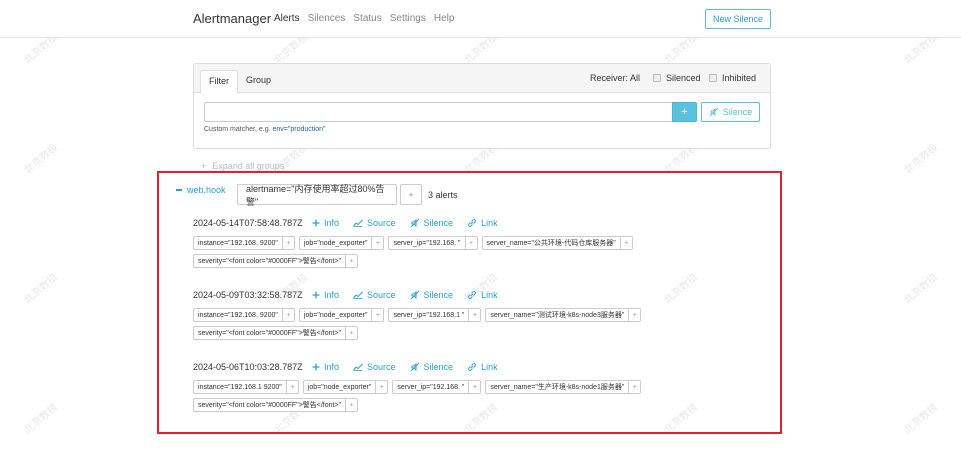 This screenshot has height=455, width=961. Describe the element at coordinates (557, 315) in the screenshot. I see `label-text: server_name="测试环境-k8s-node3服务器"` at that location.